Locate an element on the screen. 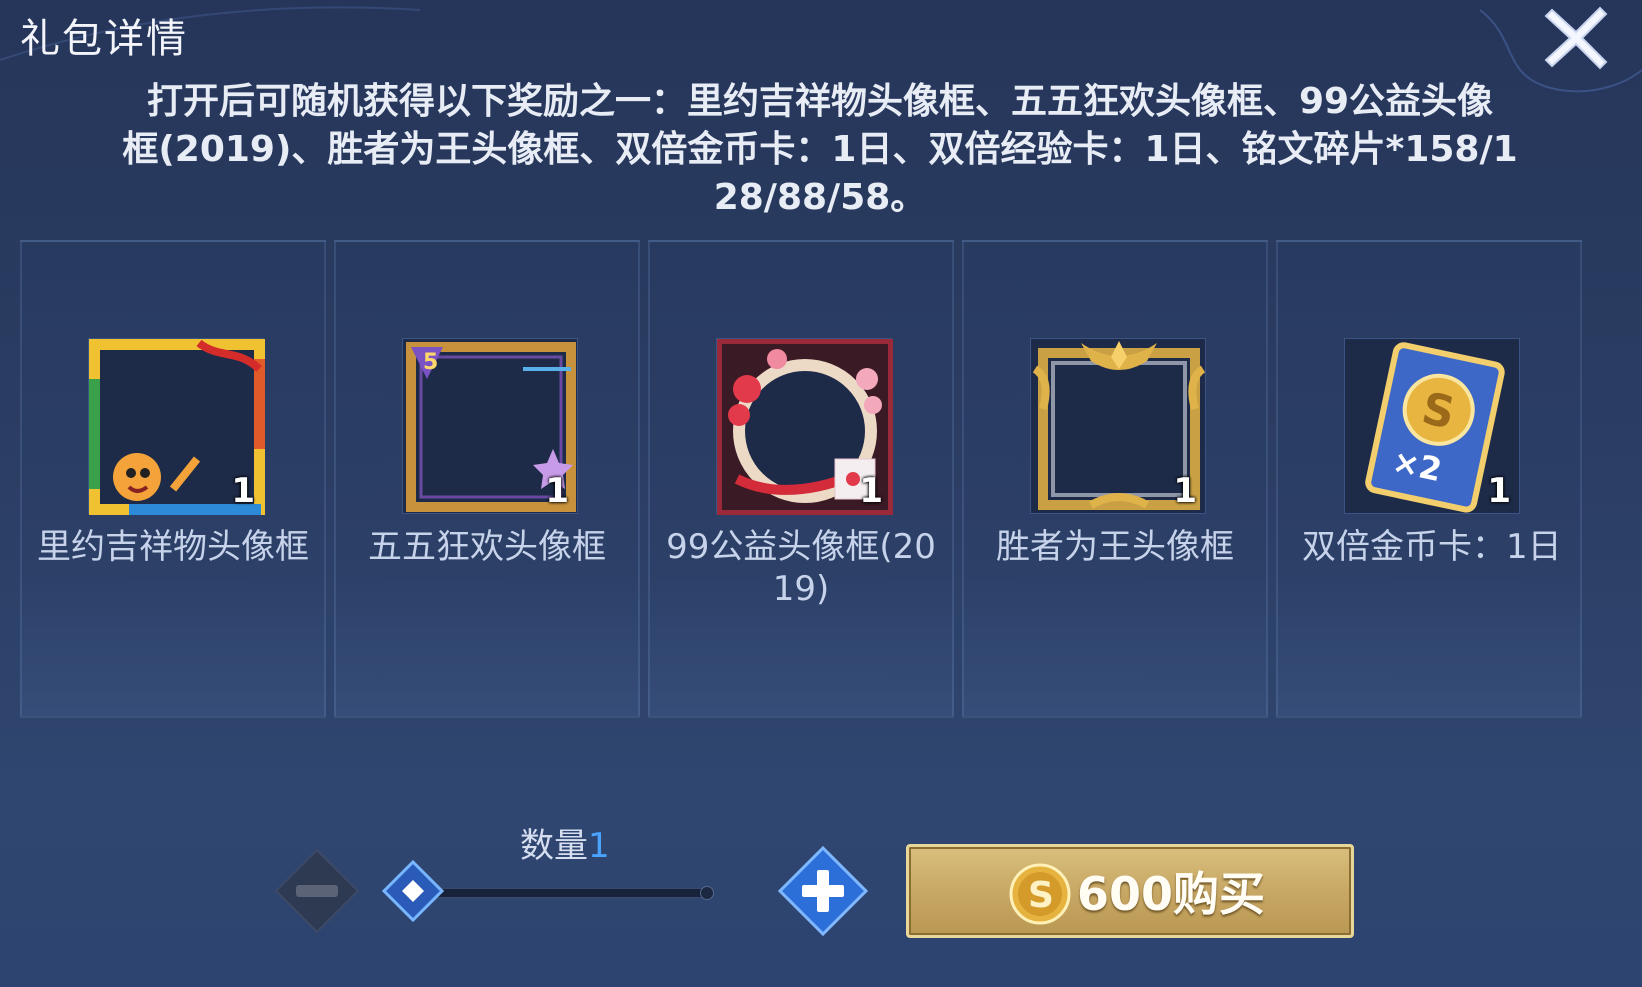 This screenshot has height=987, width=1642. increase-quantity-button is located at coordinates (823, 891).